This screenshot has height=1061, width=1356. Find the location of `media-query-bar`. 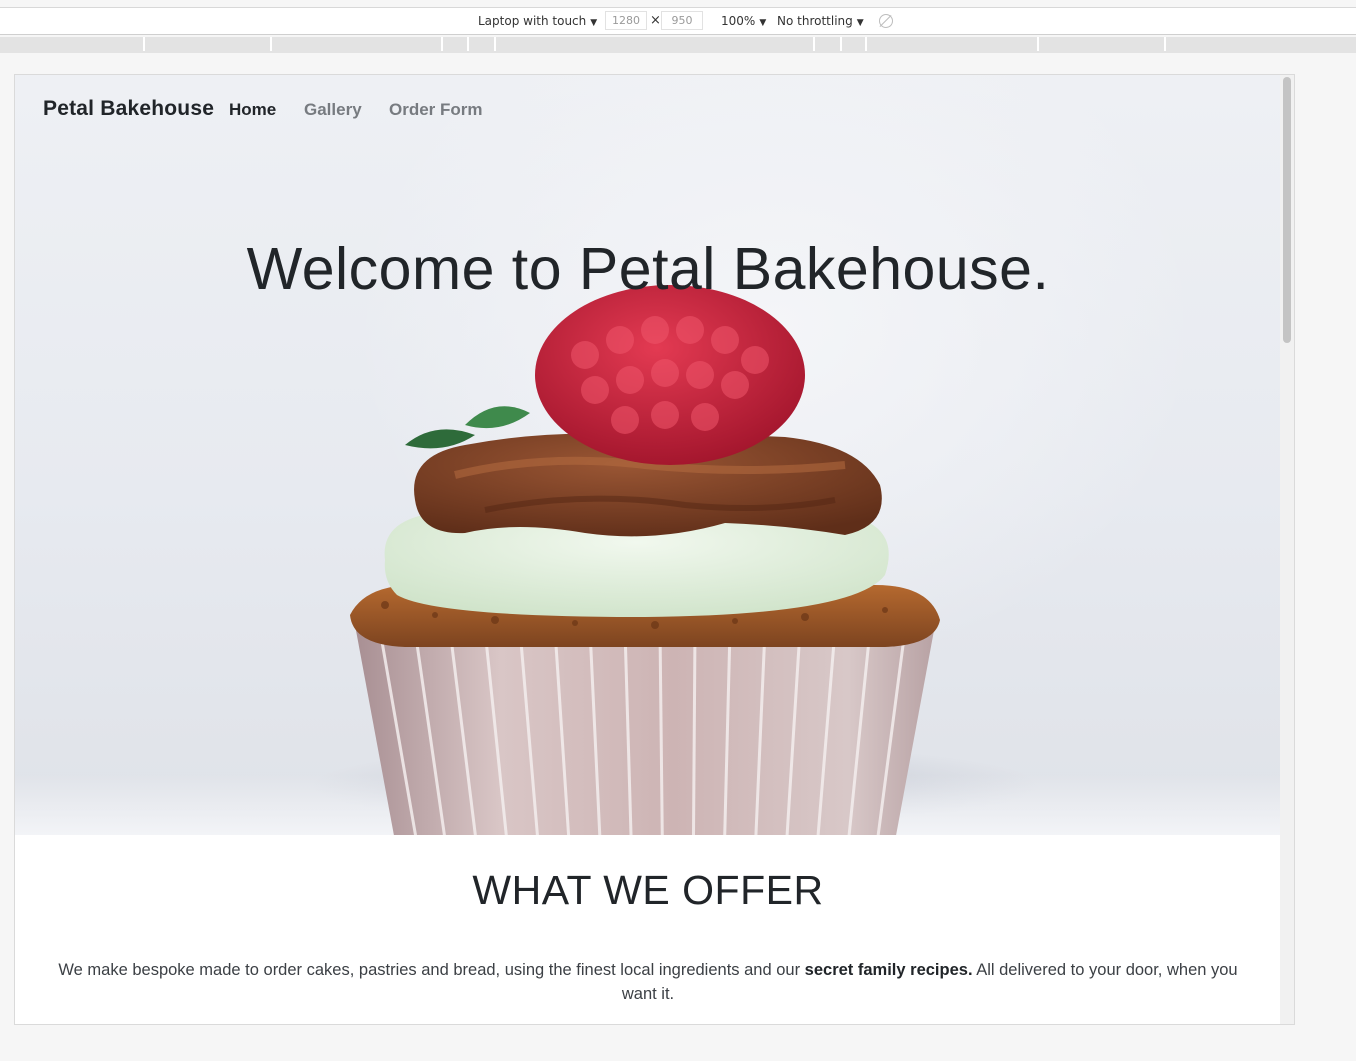

media-query-bar is located at coordinates (678, 45).